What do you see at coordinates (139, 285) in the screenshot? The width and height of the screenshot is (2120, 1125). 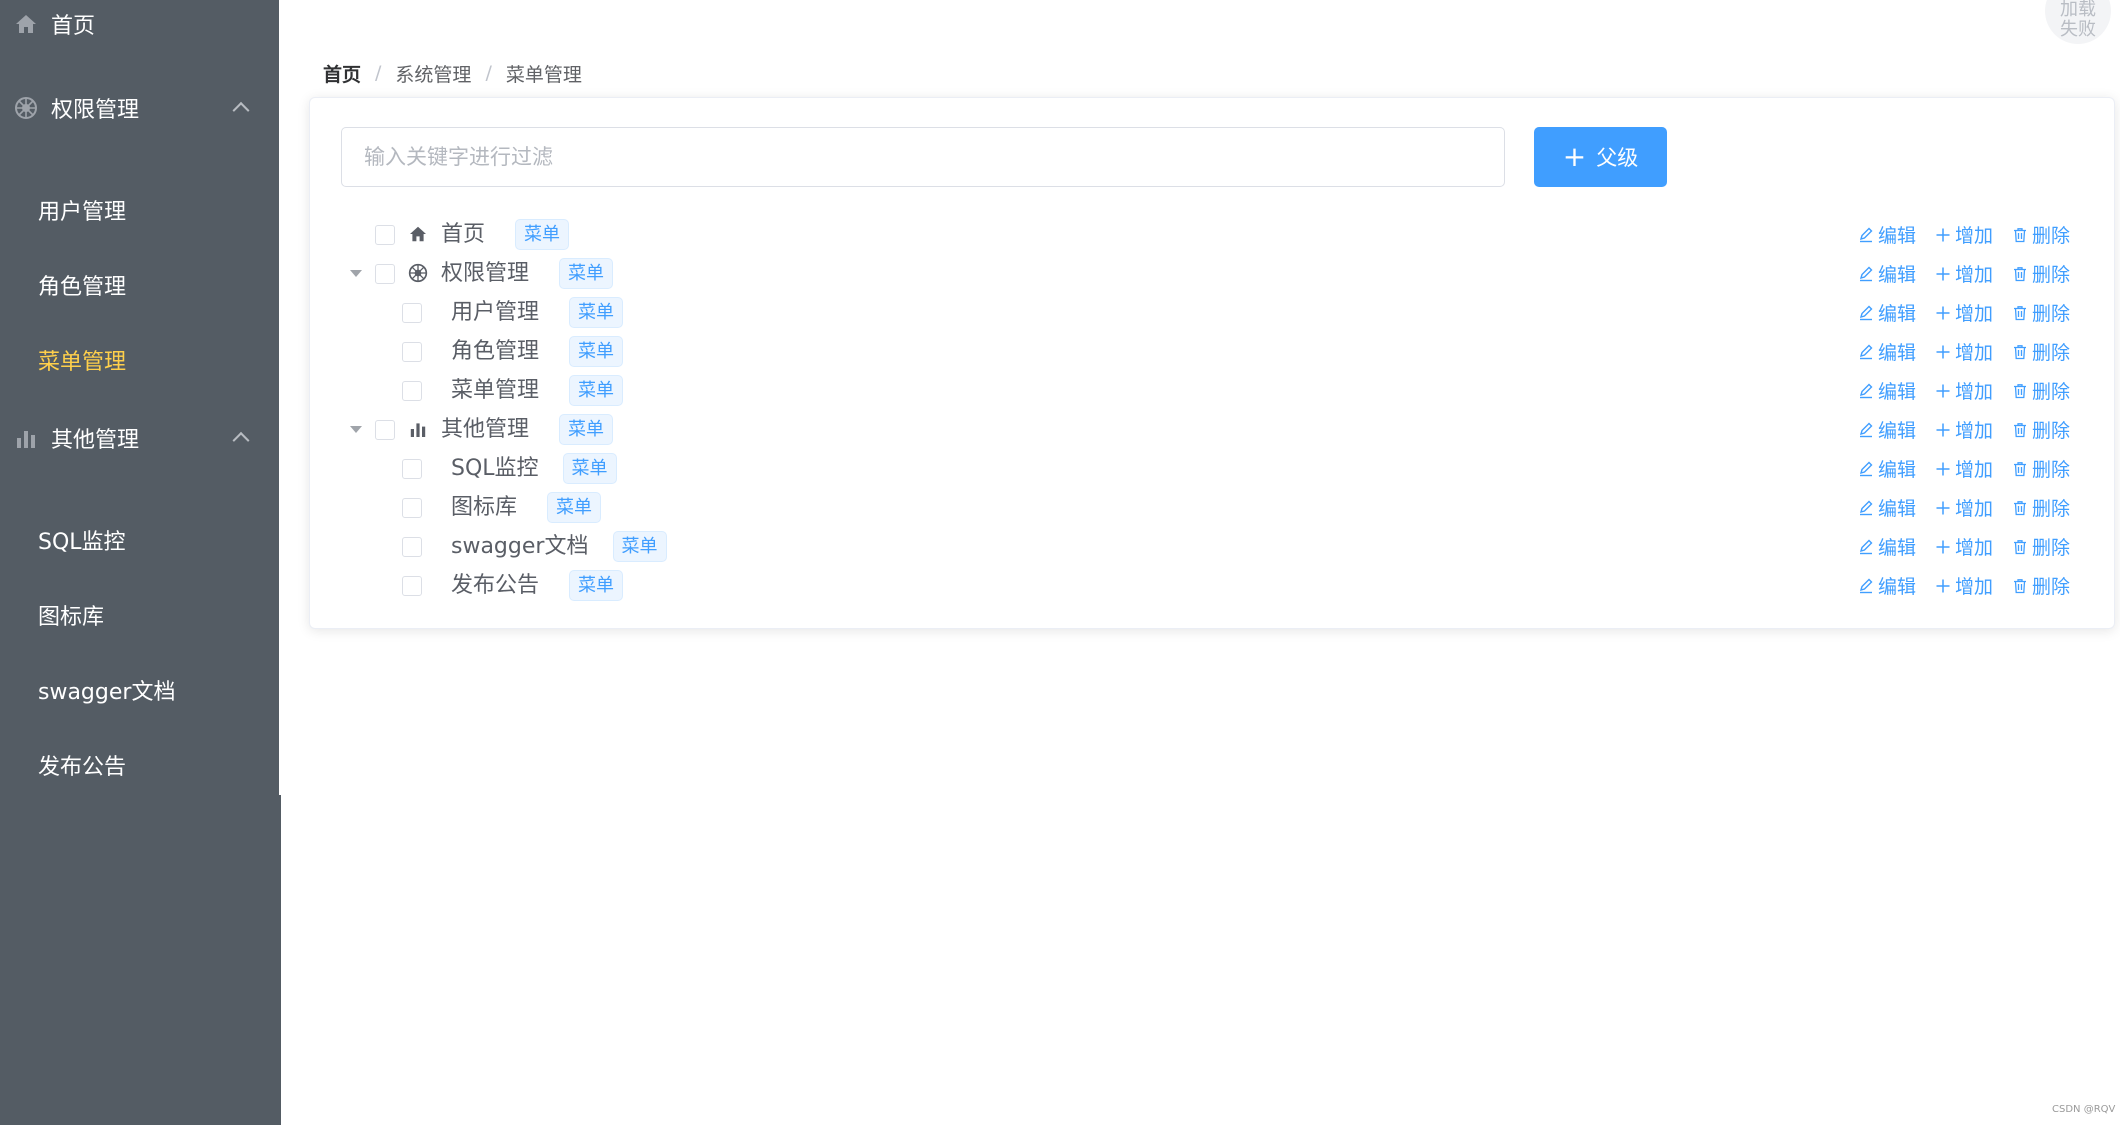 I see `sidebar-item-role-management: 角色管理` at bounding box center [139, 285].